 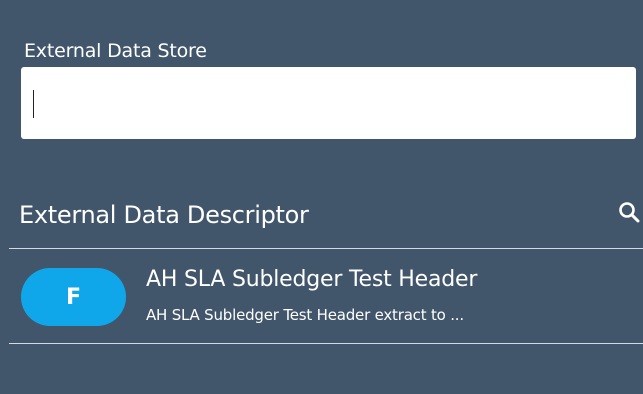 I want to click on avatar-badge: F, so click(x=73, y=297).